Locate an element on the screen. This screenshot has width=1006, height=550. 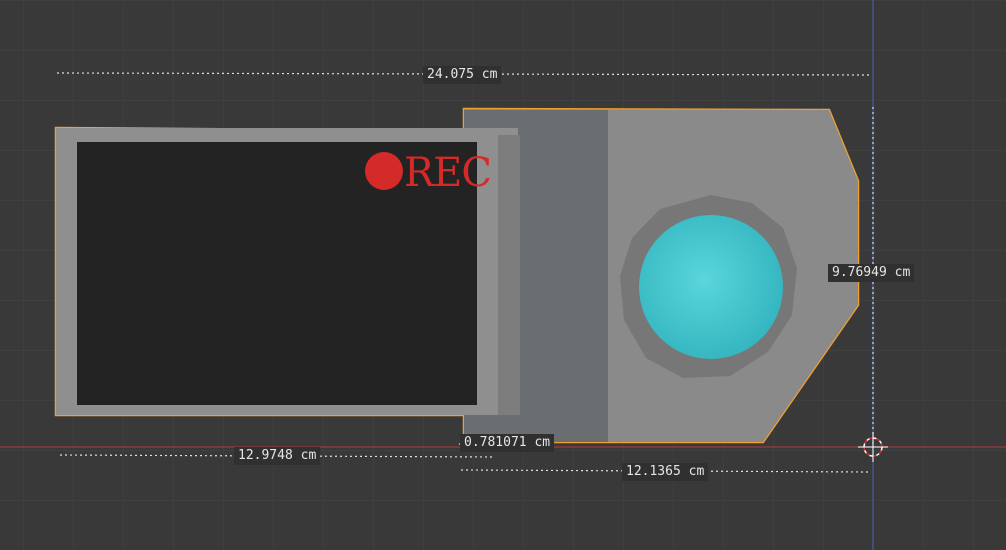
left-width-label: 12.9748 cm is located at coordinates (277, 456).